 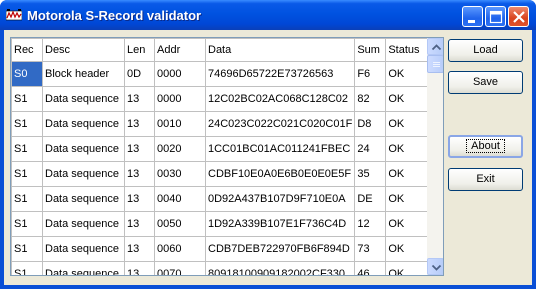 I want to click on cell-desc: Block header, so click(x=83, y=74).